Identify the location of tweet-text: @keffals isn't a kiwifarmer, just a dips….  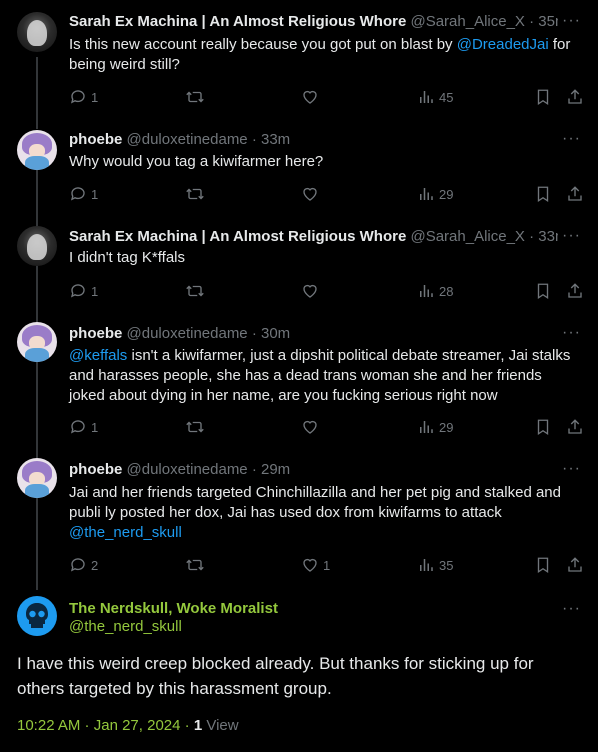
(320, 375).